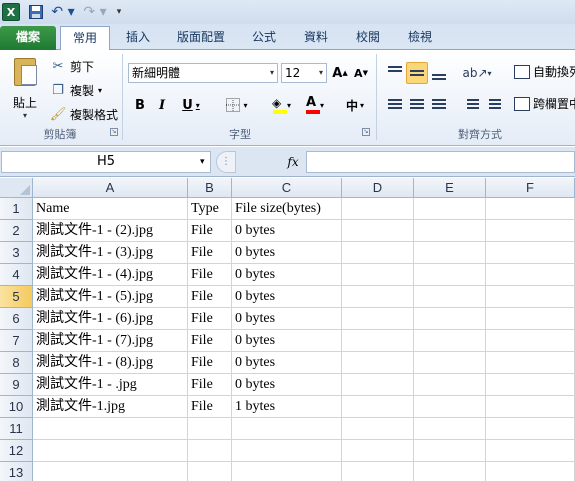  I want to click on cell-B6: File, so click(210, 319).